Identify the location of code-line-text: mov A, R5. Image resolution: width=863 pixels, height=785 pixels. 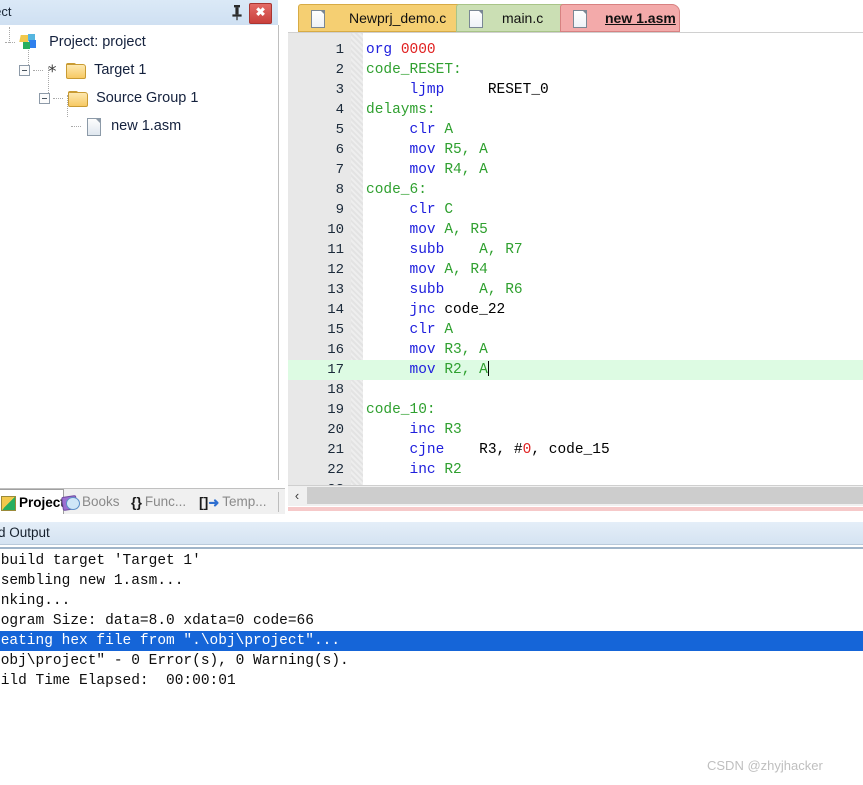
(427, 230).